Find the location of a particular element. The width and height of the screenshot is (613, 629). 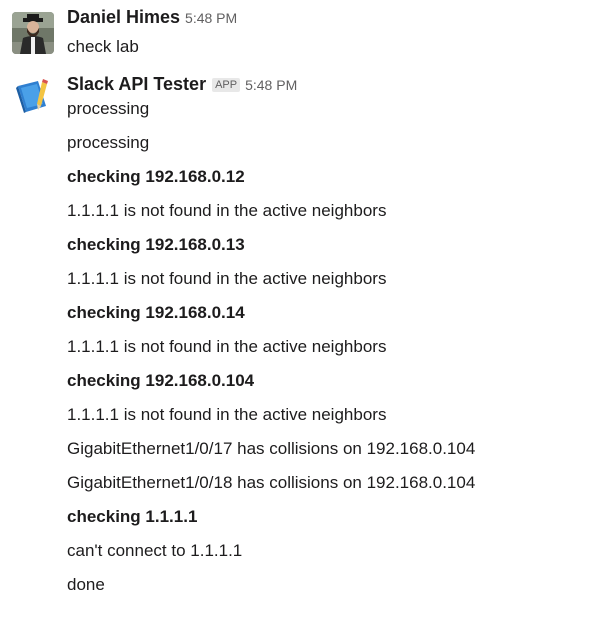

status-heading: checking 1.1.1.1 is located at coordinates (132, 516).